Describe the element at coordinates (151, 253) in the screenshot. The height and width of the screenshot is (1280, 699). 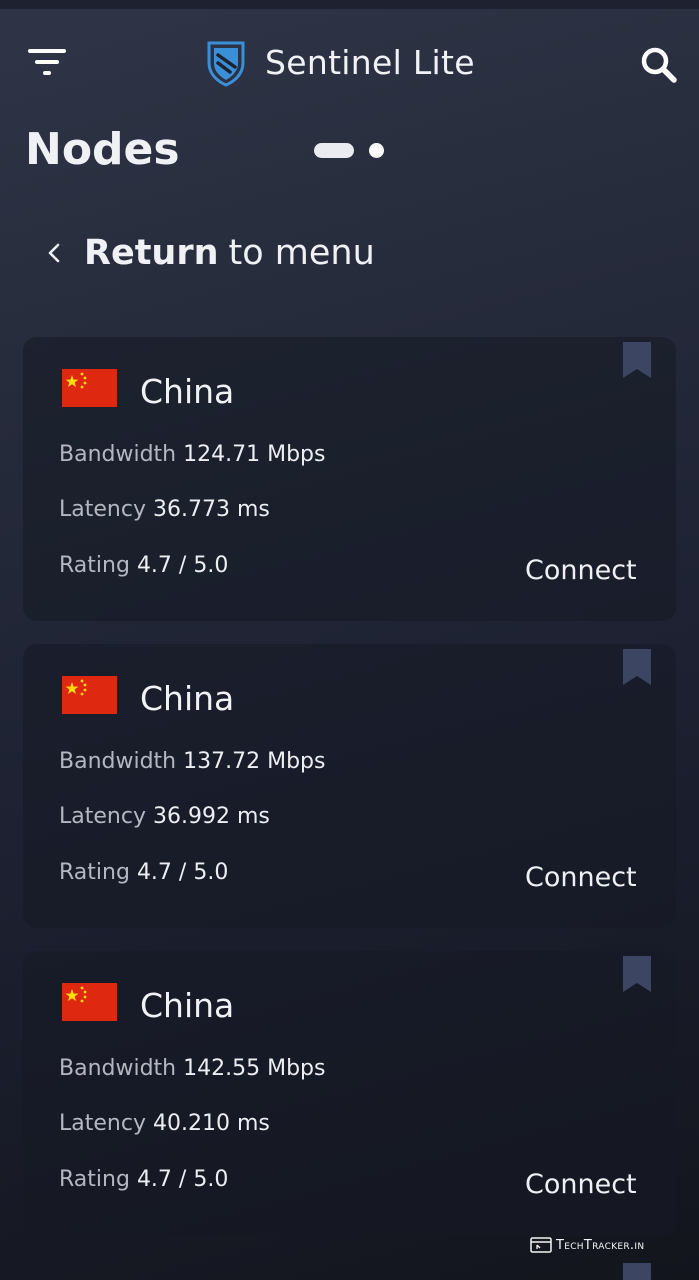
I see `return-label-bold: Return` at that location.